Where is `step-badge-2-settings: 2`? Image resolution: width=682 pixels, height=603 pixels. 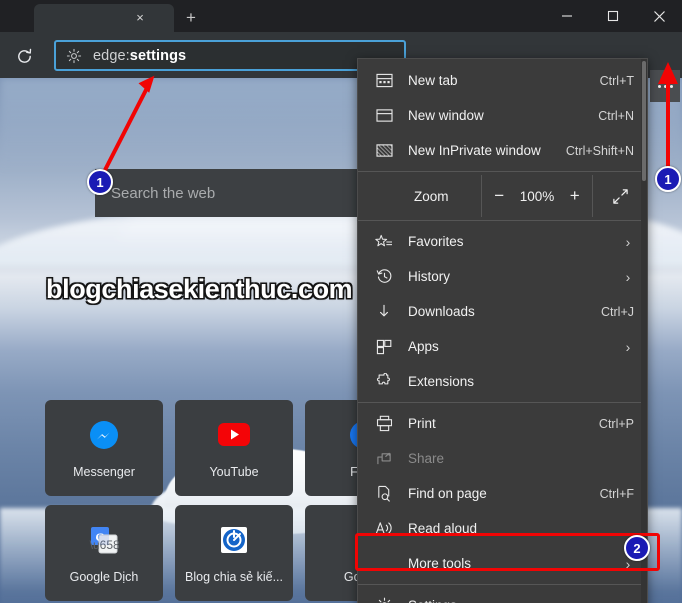
step-badge-2-settings: 2 is located at coordinates (637, 548).